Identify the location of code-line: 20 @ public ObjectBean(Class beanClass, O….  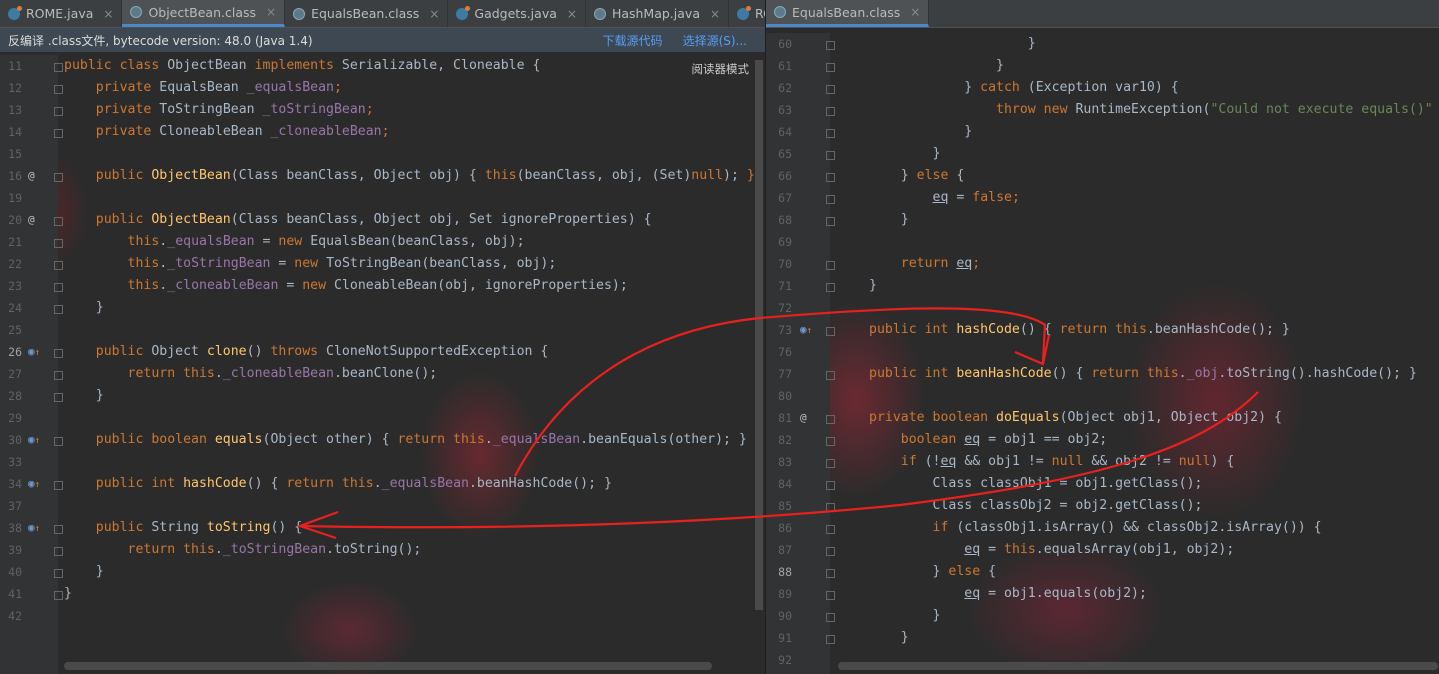
(382, 220).